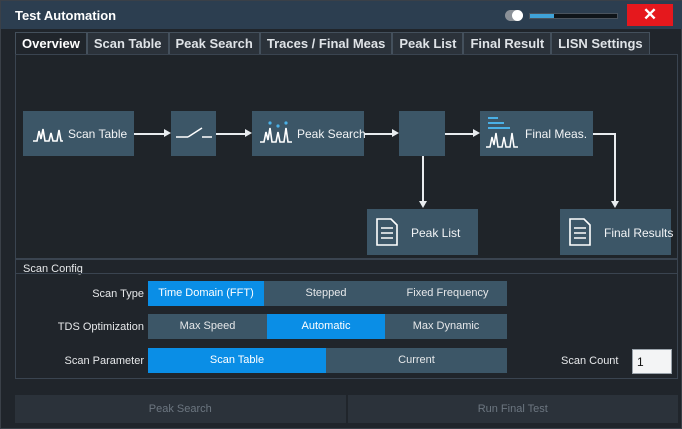  I want to click on tds-optimization-selector: Max Speed Automatic Max Dynamic, so click(327, 326).